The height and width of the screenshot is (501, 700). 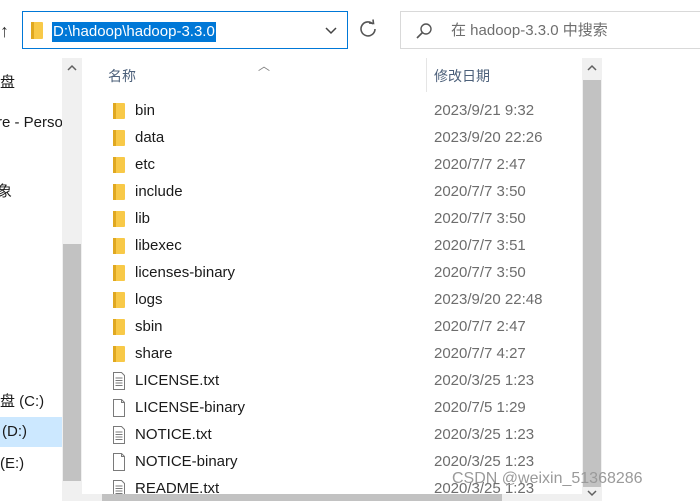 I want to click on file-name: logs, so click(x=149, y=300).